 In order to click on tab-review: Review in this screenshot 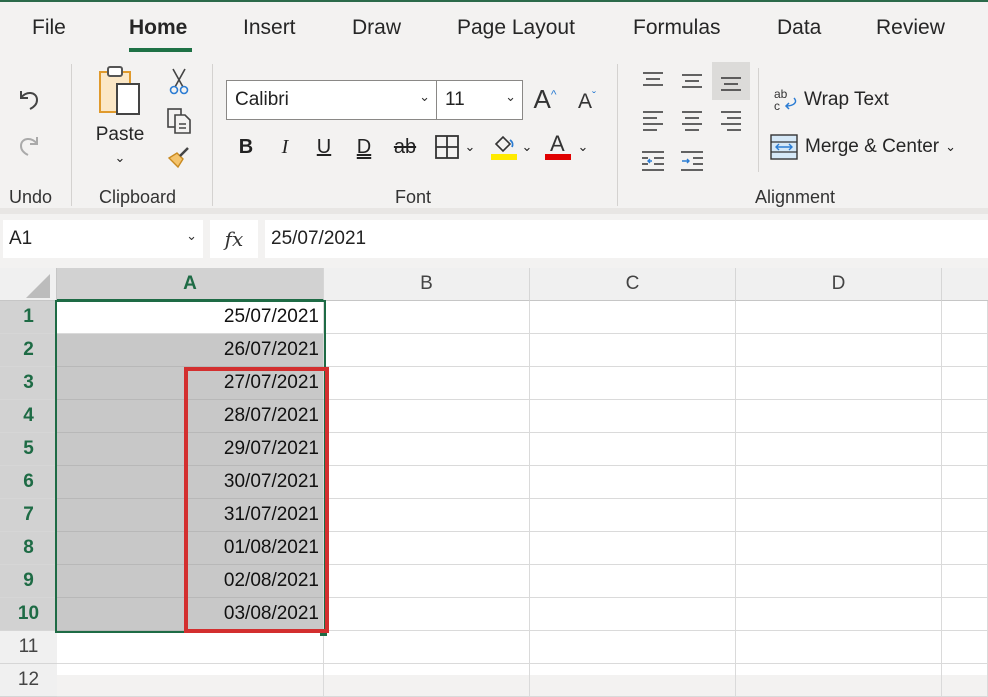, I will do `click(910, 28)`.